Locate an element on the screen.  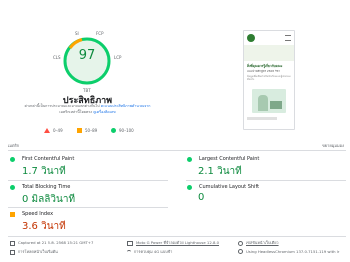
metric-lcp: Largest Contentful Paint is located at coordinates (223, 159).